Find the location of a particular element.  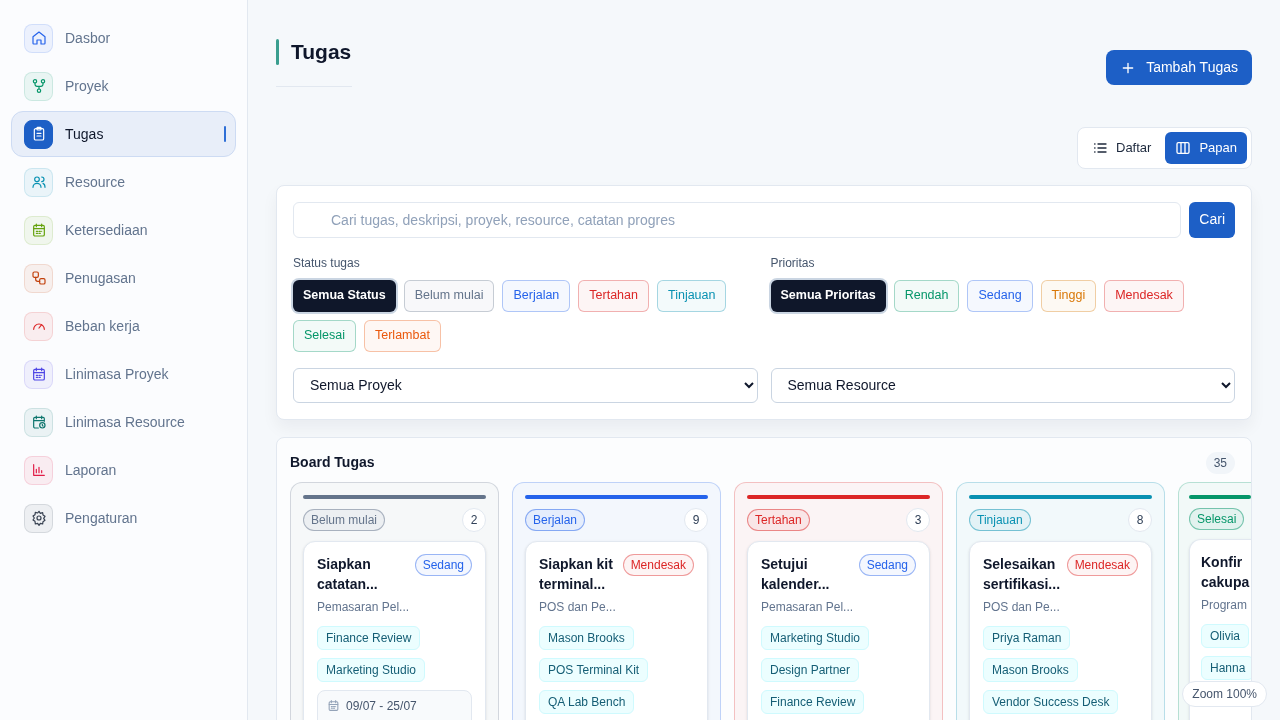

settings-icon is located at coordinates (38, 518).